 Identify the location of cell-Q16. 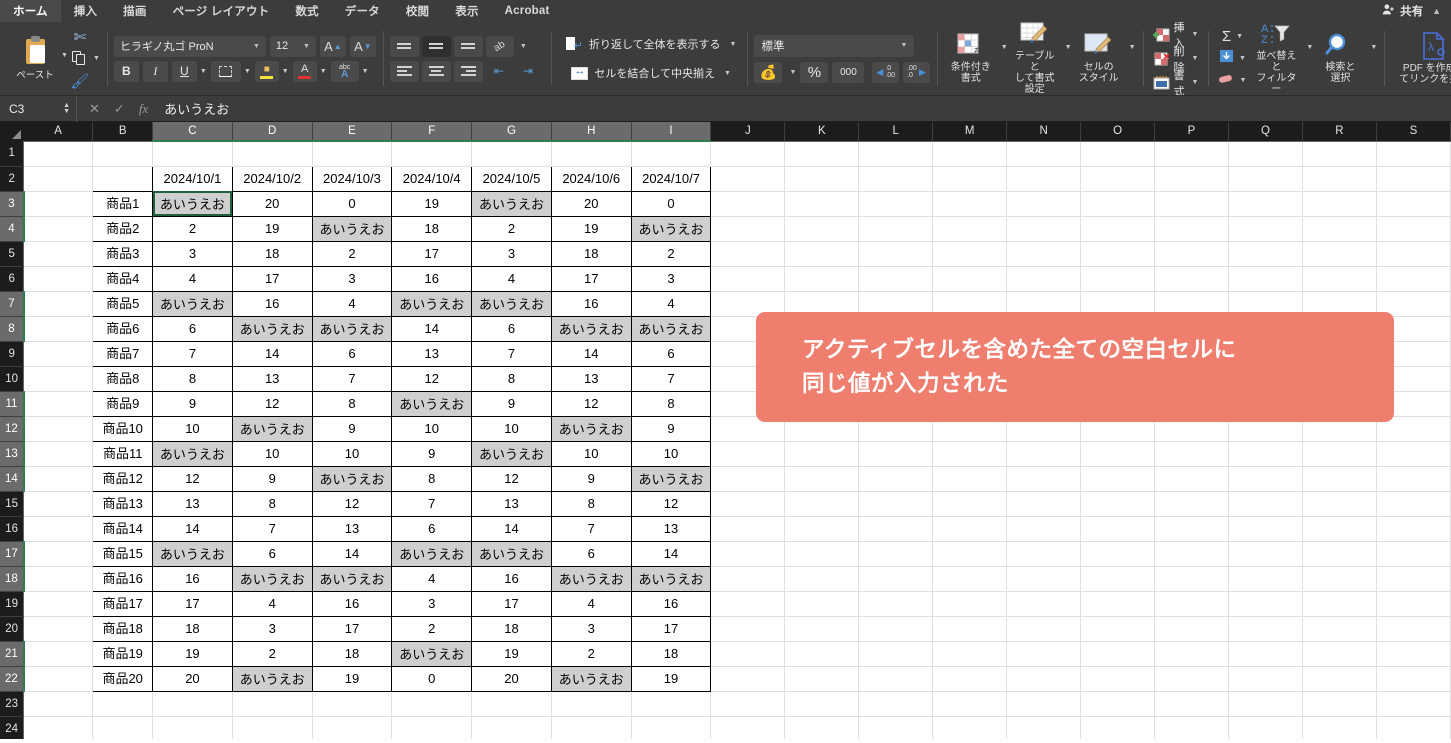
(1265, 529).